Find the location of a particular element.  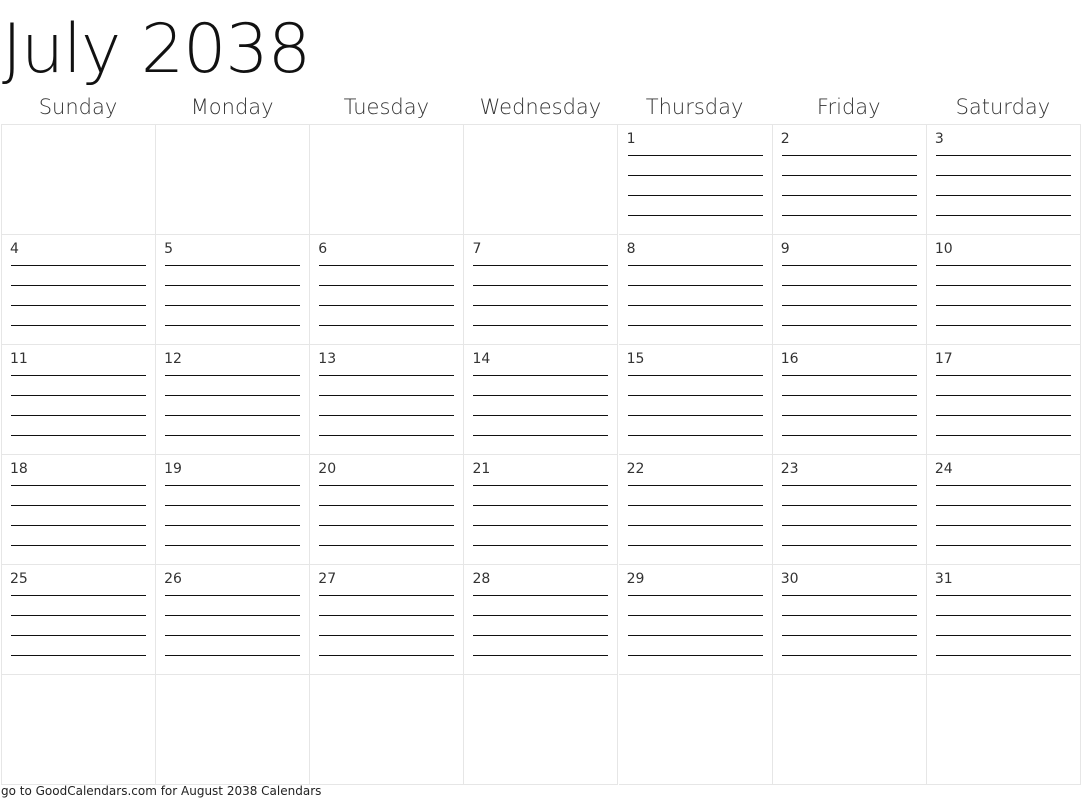

day-cell-7: 7 is located at coordinates (541, 290).